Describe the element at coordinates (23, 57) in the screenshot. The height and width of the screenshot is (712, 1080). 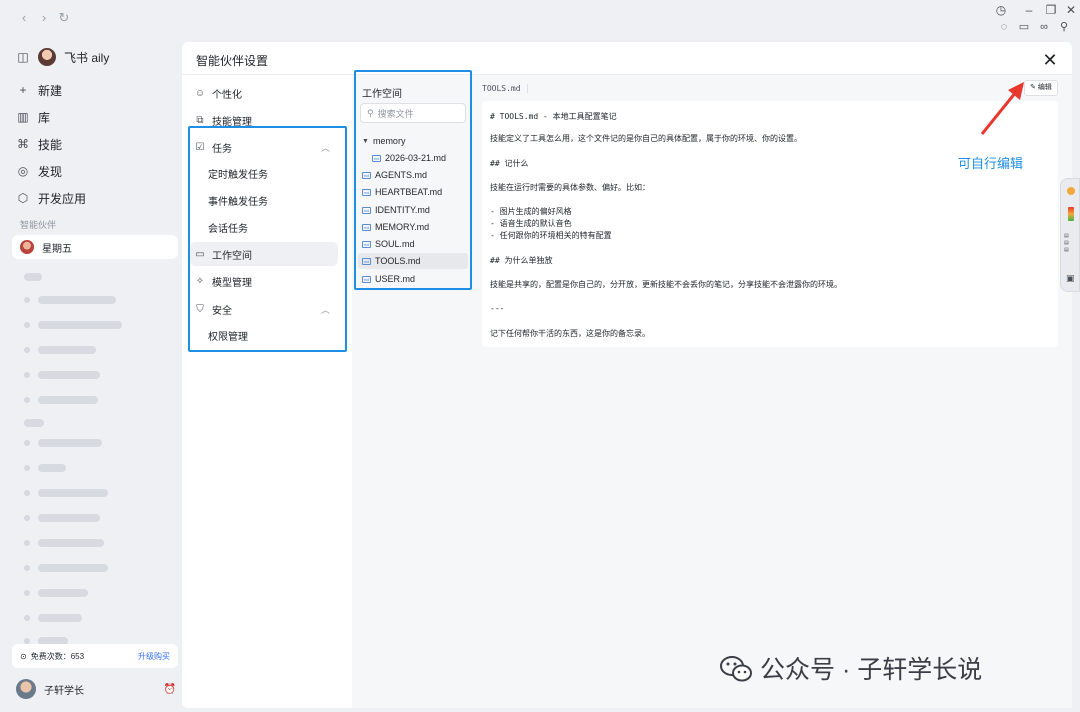
I see `sidebar-toggle-icon: ◫` at that location.